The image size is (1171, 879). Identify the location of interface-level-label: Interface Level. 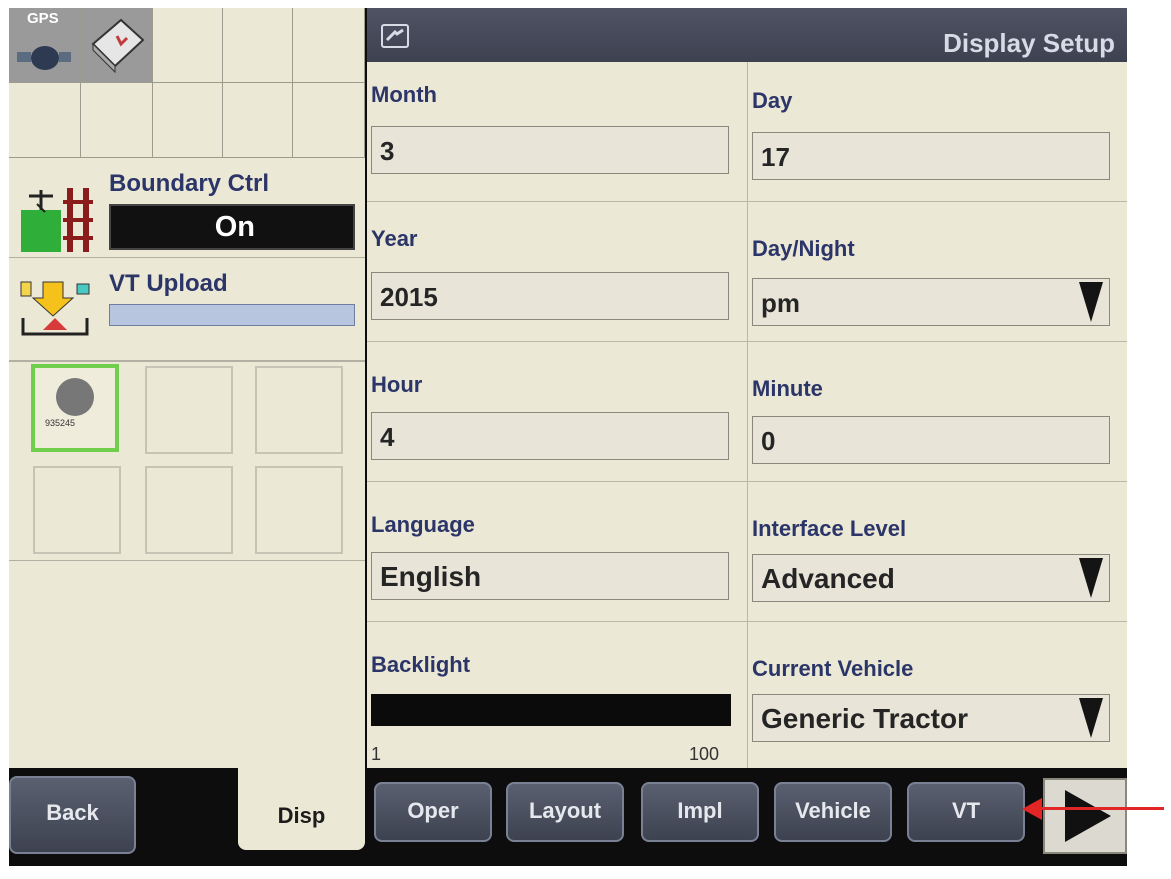
(829, 528).